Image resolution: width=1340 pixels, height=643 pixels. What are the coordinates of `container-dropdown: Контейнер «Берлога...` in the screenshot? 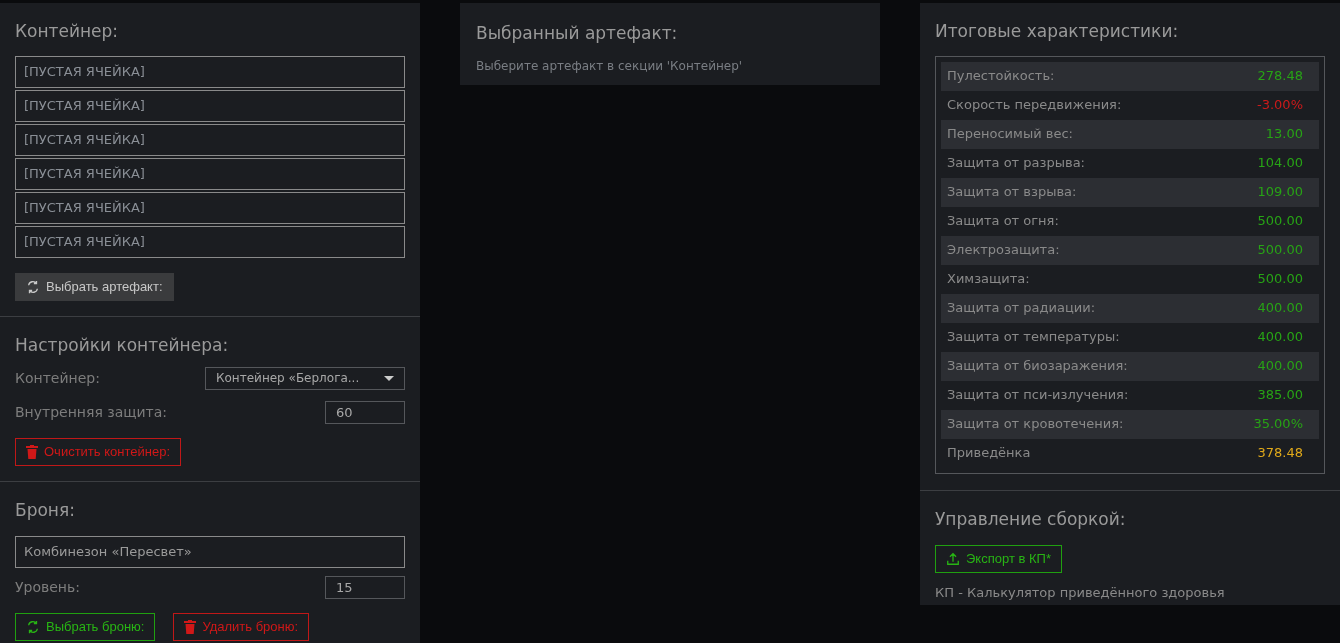 It's located at (305, 378).